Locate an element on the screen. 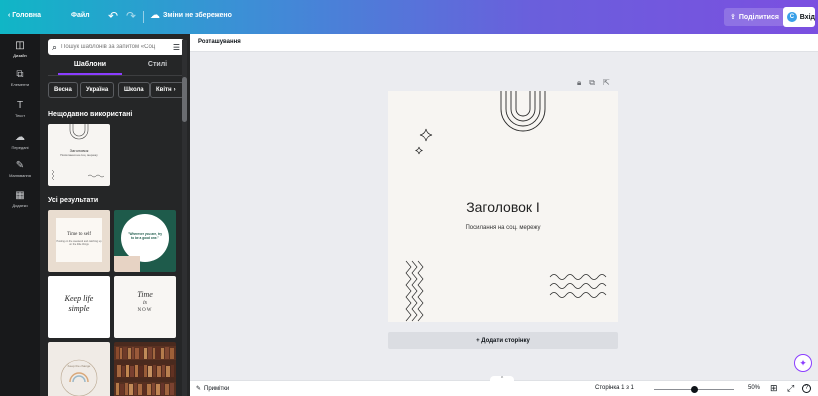  position-button: Розташування is located at coordinates (219, 42).